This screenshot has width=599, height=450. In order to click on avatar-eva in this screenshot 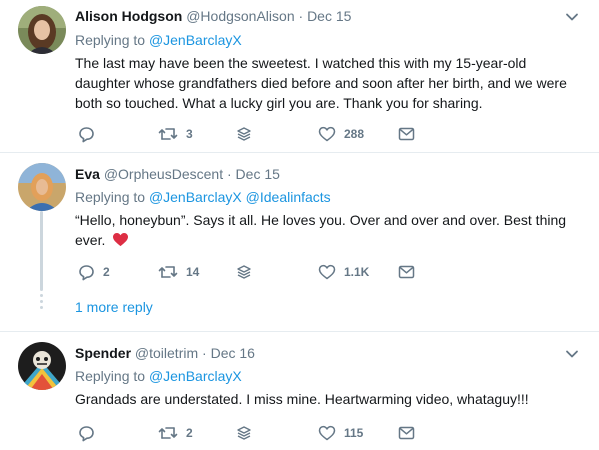, I will do `click(42, 187)`.